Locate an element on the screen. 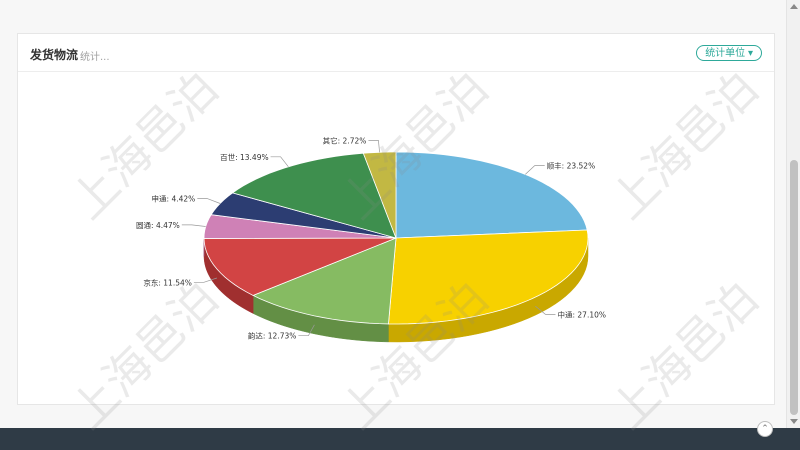  back-to-top-icon: ⌃ is located at coordinates (765, 429).